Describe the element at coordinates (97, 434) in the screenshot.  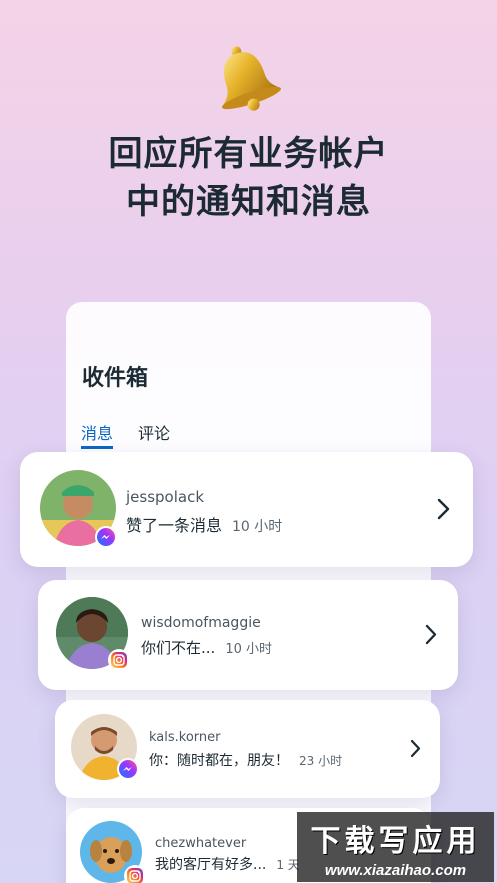
I see `tab-messages: 消息` at that location.